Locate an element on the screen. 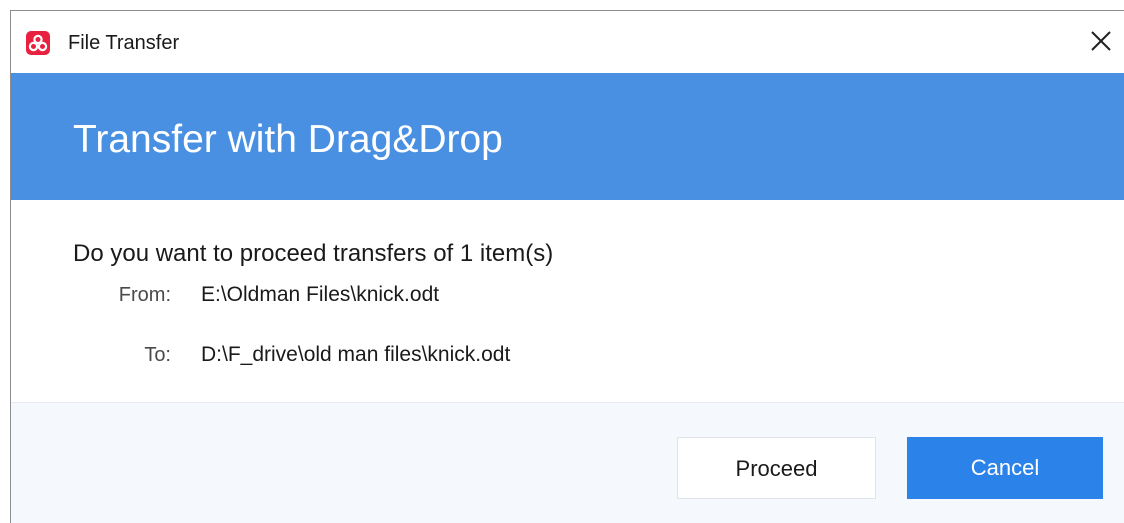 This screenshot has height=523, width=1124. proceed-button: Proceed is located at coordinates (776, 468).